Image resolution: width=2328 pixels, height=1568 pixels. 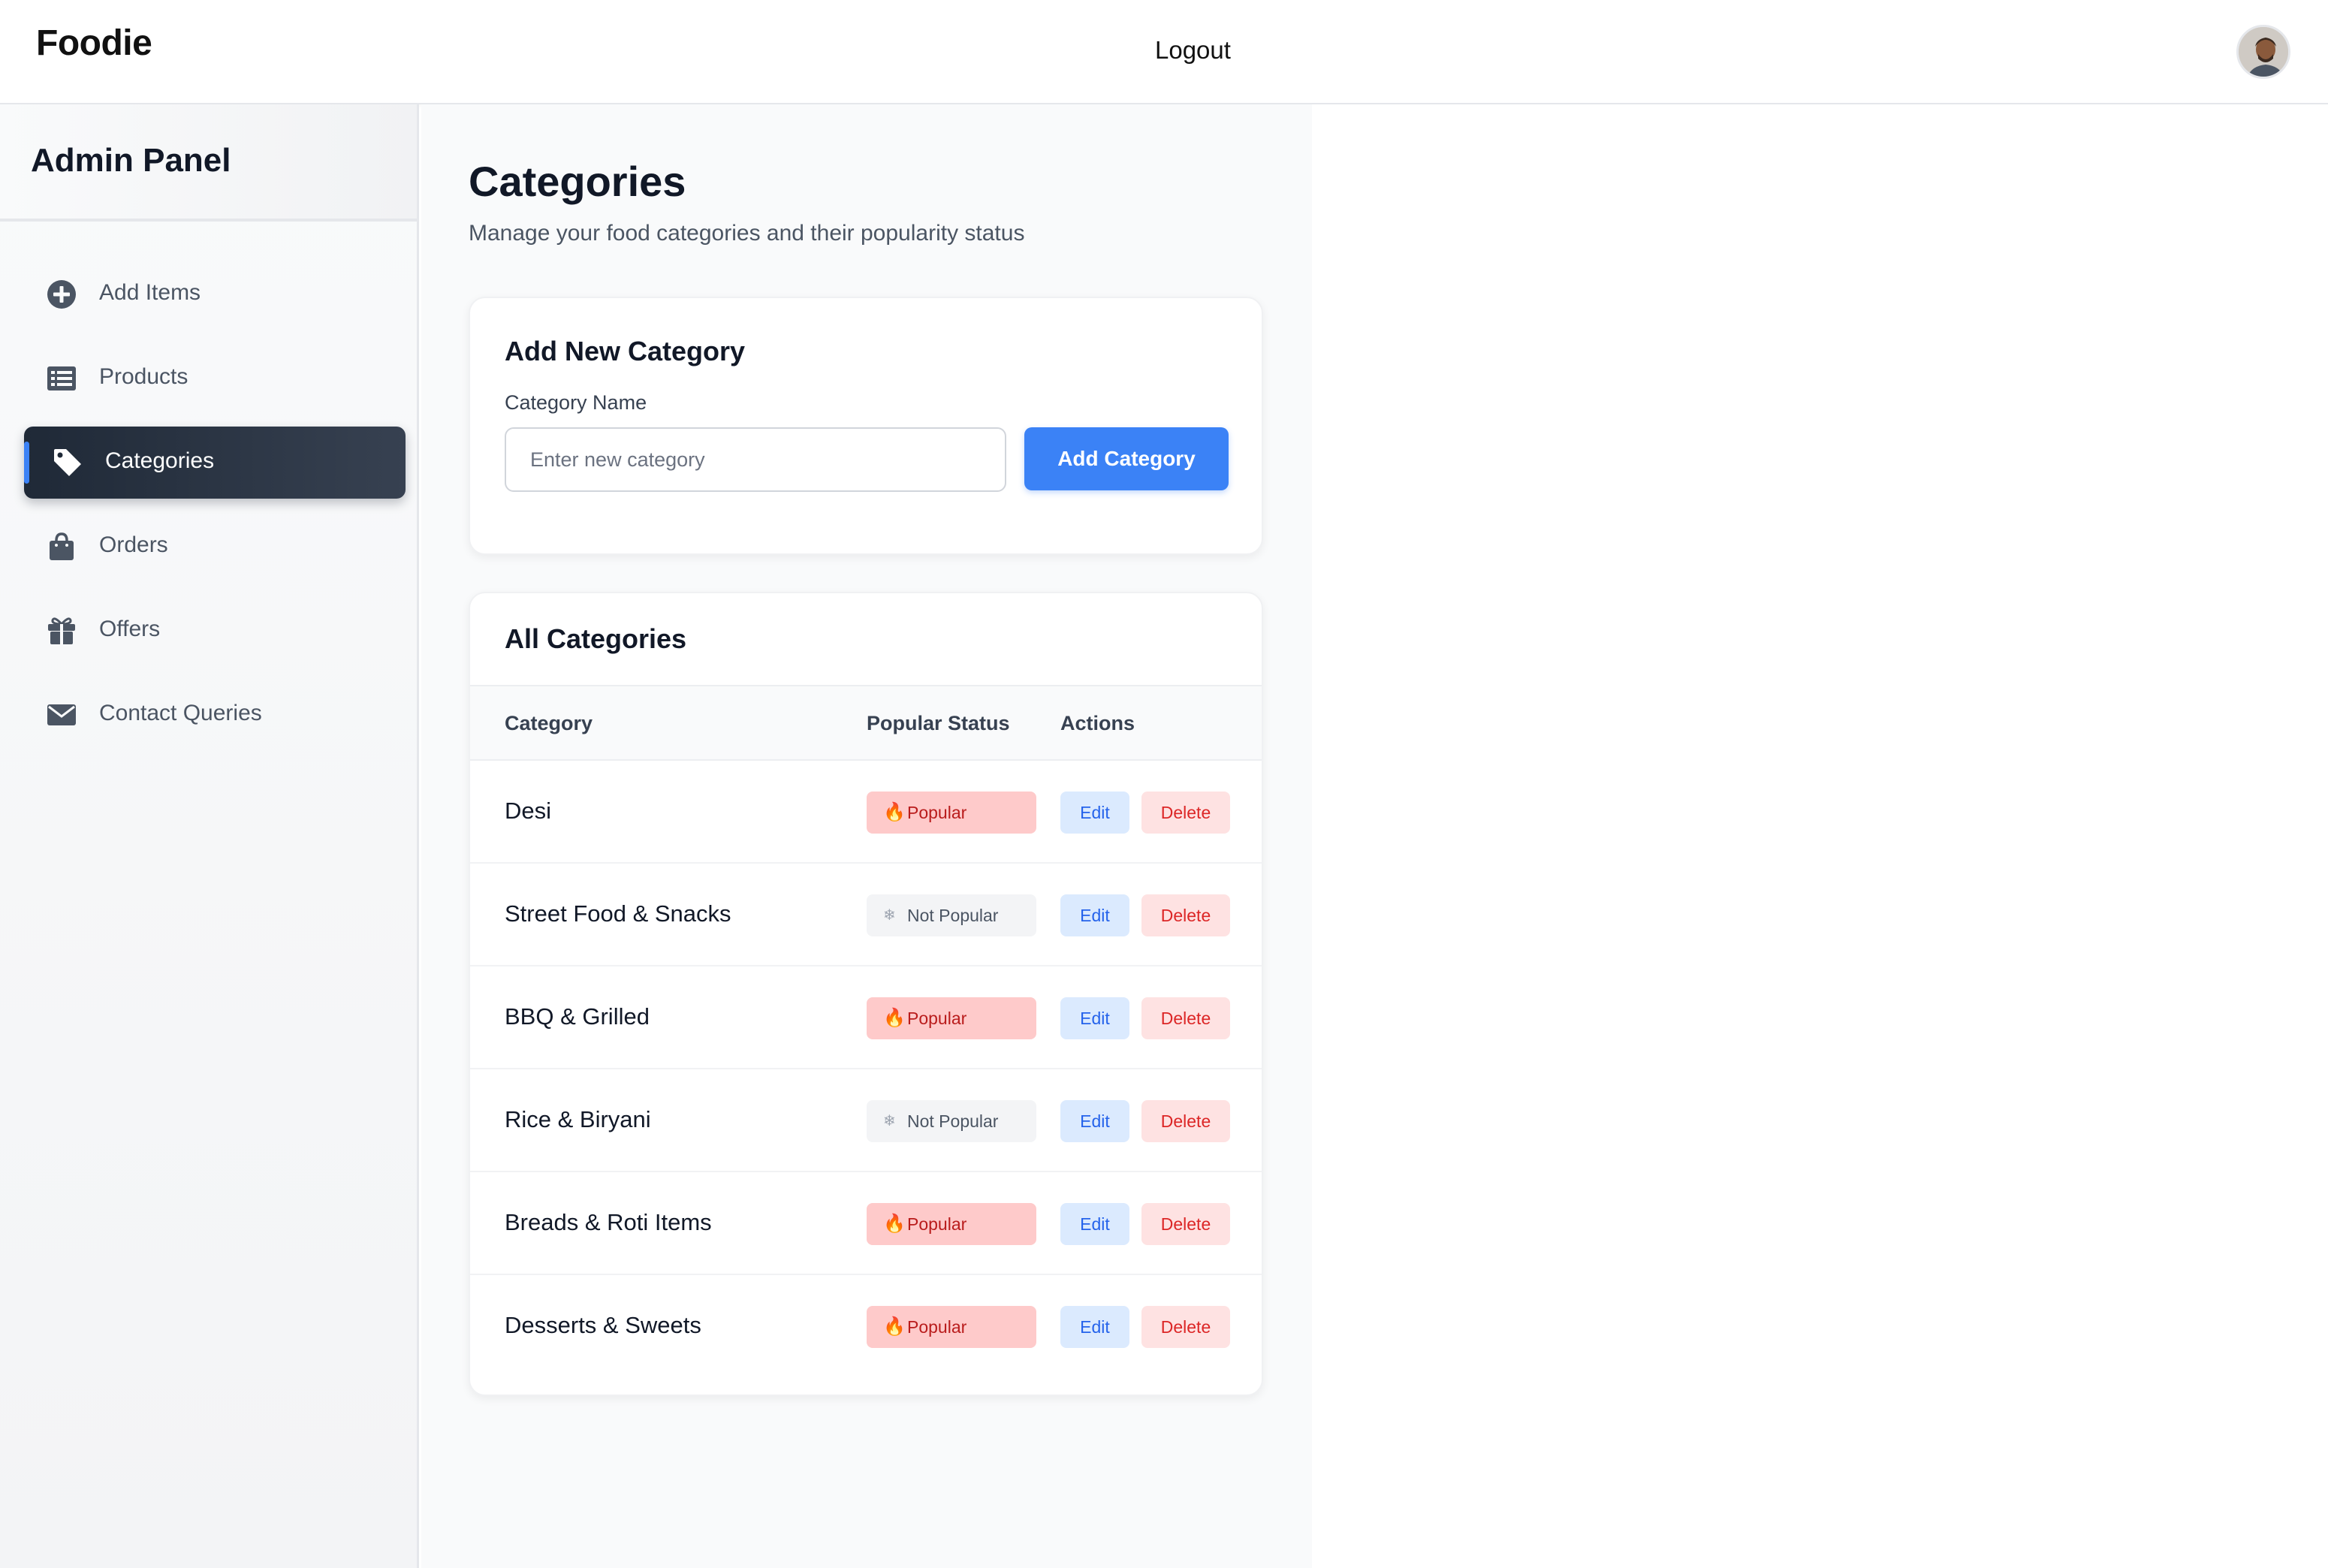 I want to click on table-row: Rice & Biryani ❄ Not Popular Edit Delete, so click(x=866, y=1120).